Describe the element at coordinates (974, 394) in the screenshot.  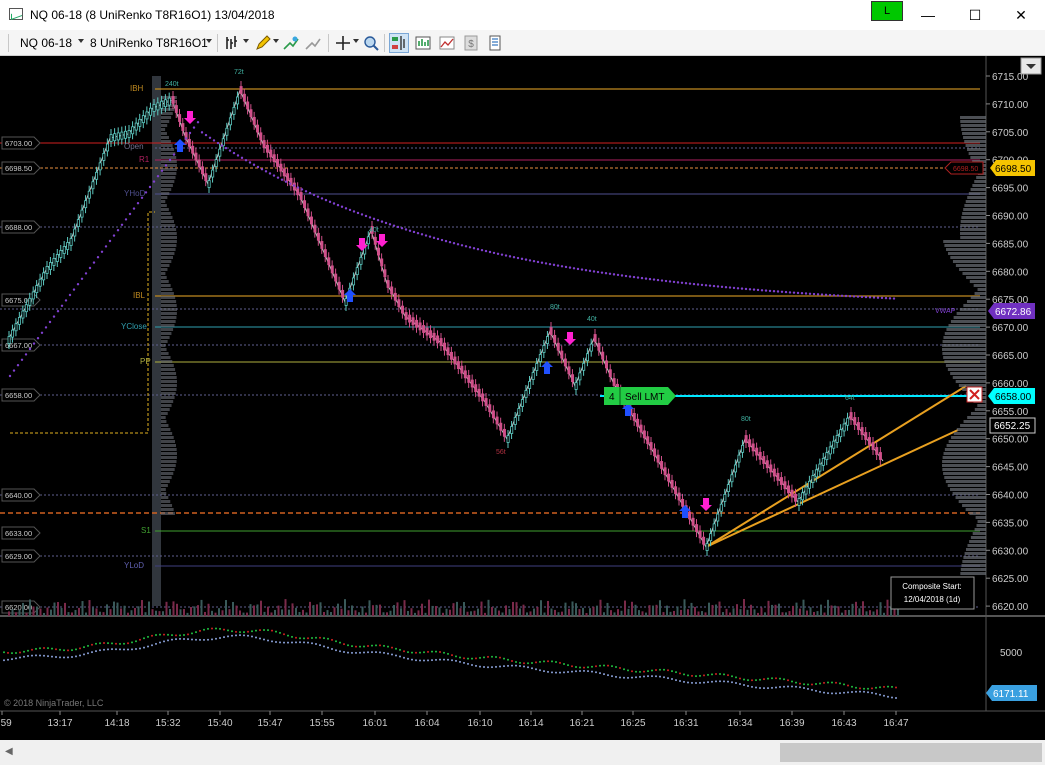
I see `cancel-order-icon` at that location.